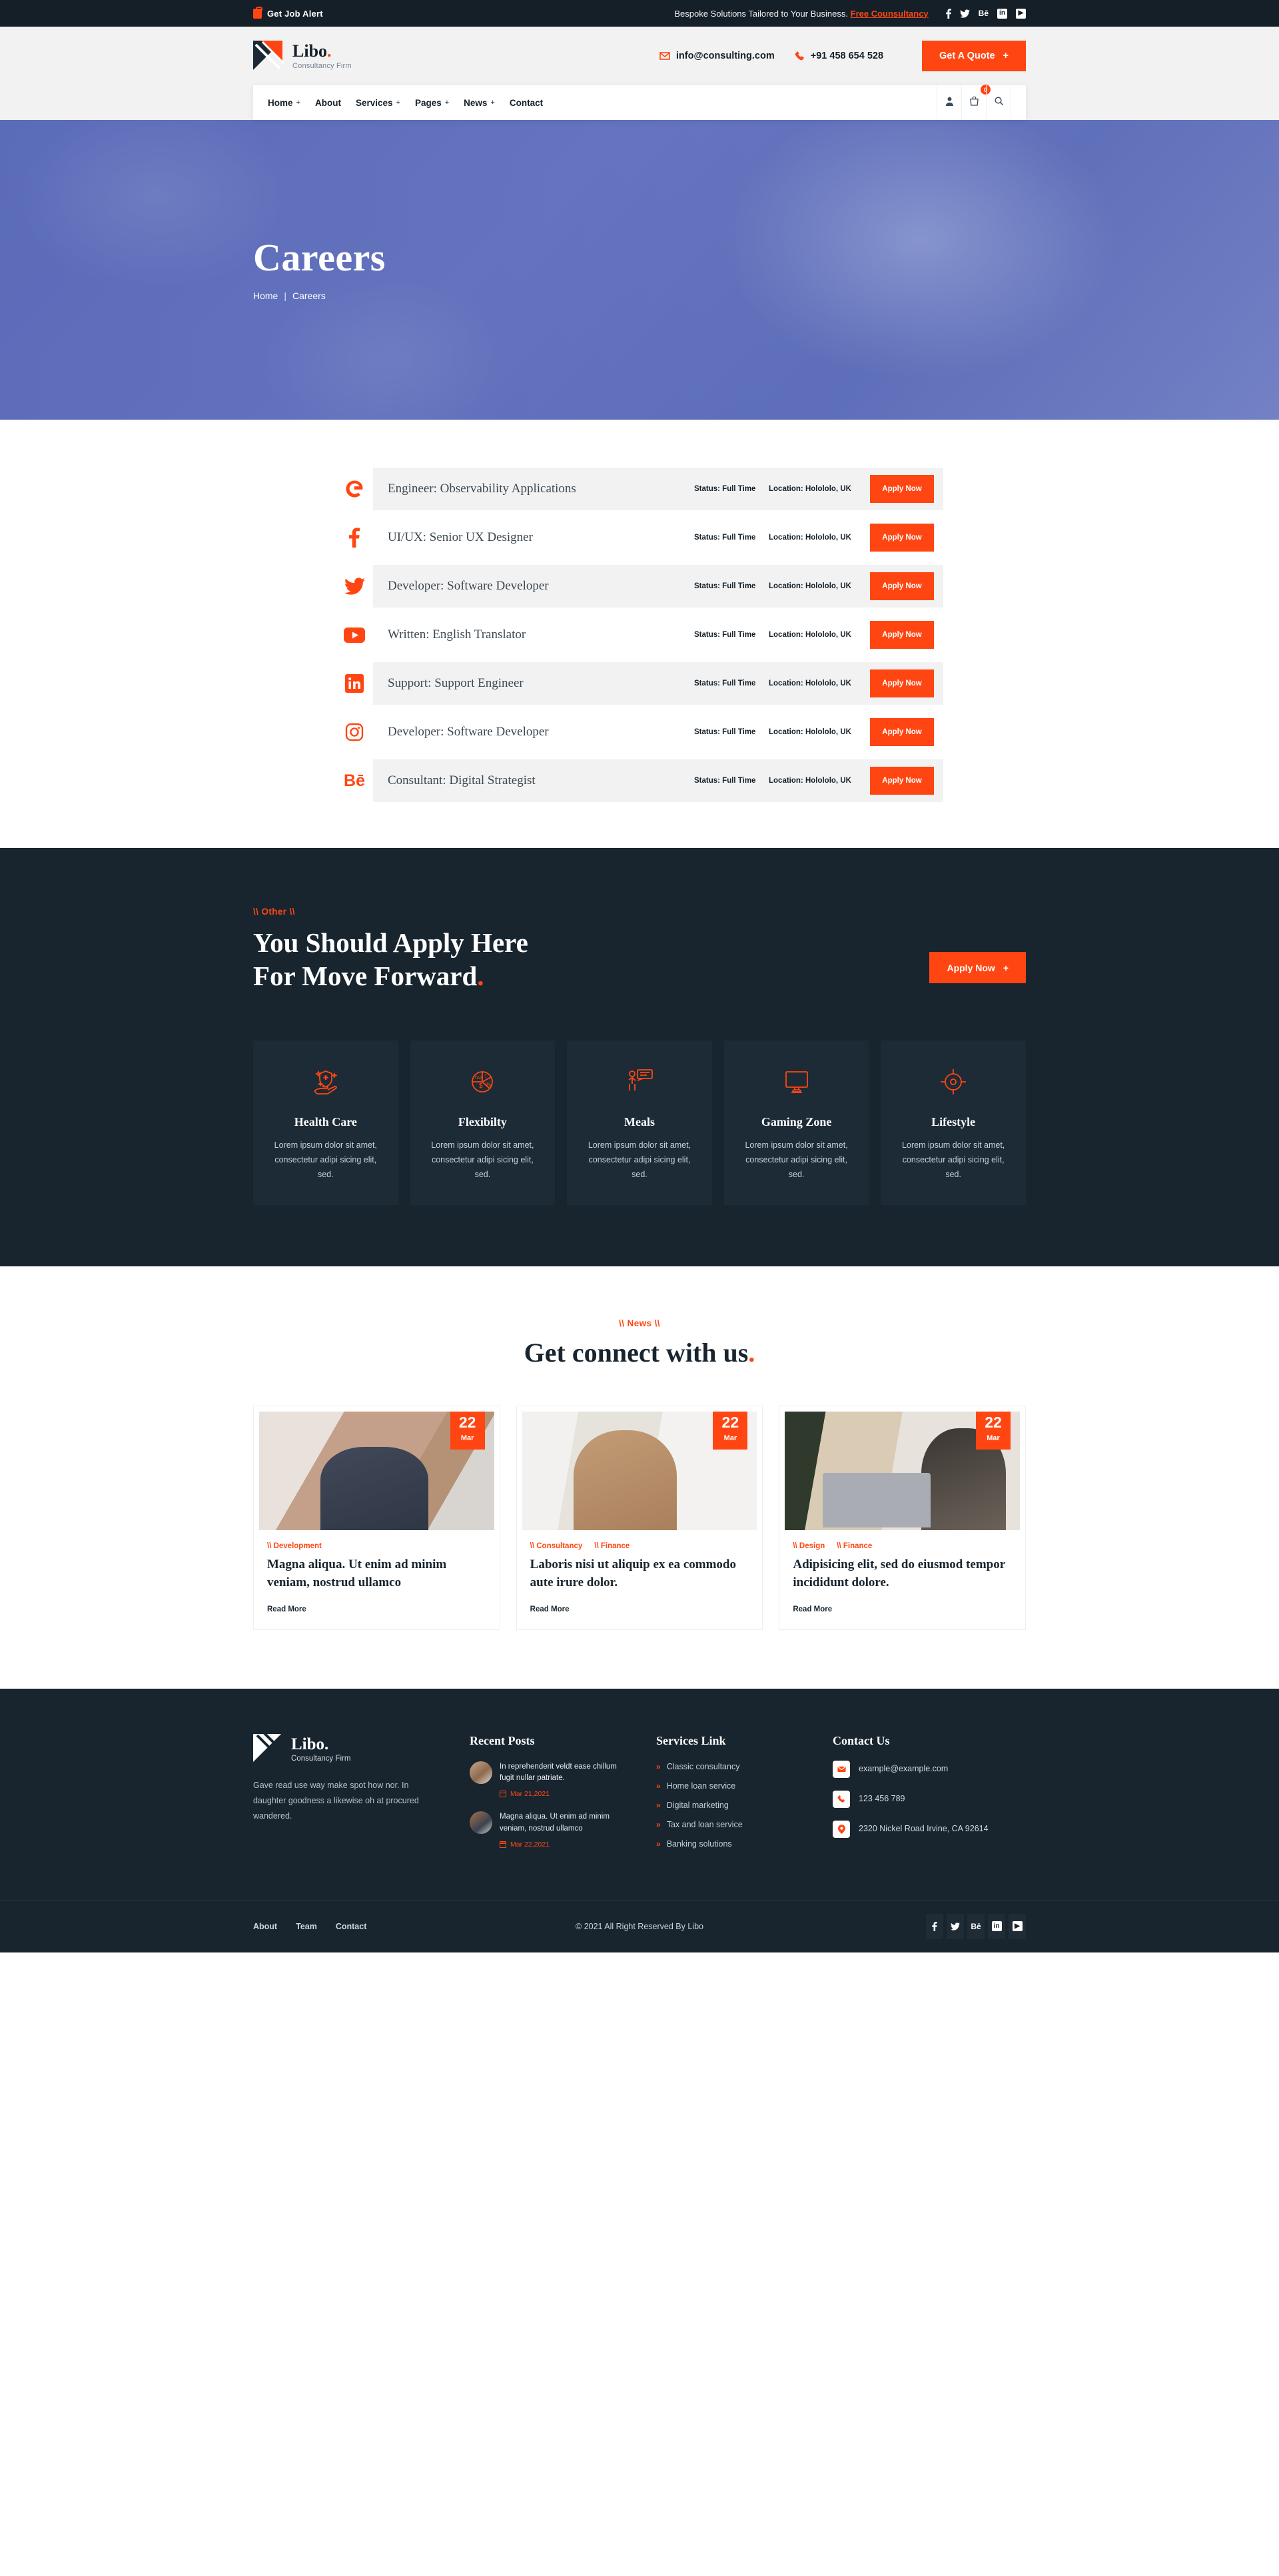 This screenshot has width=1279, height=2576. What do you see at coordinates (284, 103) in the screenshot?
I see `nav-item-home: Home +` at bounding box center [284, 103].